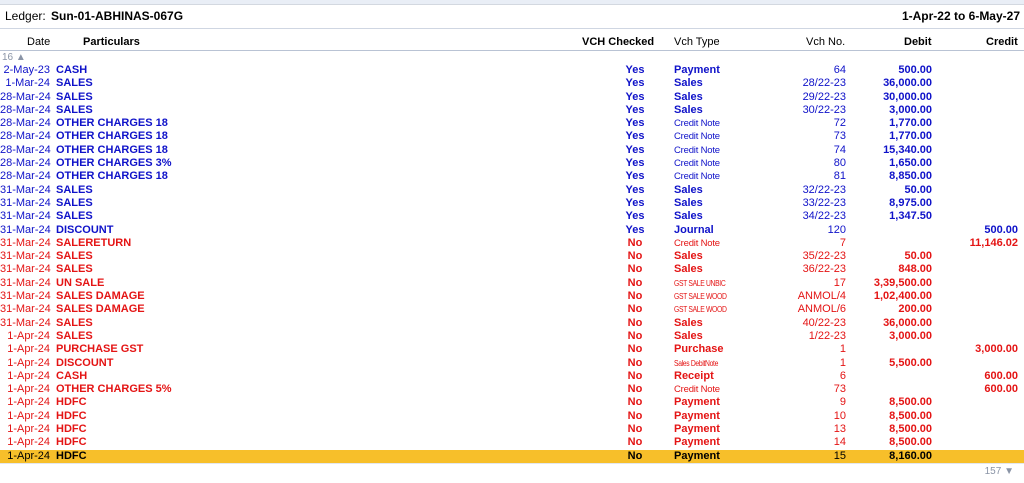  Describe the element at coordinates (918, 42) in the screenshot. I see `col-debit: Debit` at that location.